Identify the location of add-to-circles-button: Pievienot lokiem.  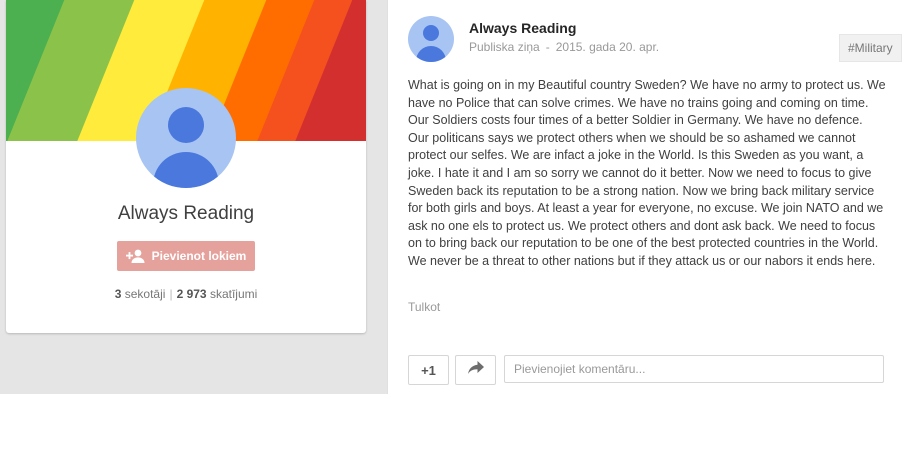
(186, 256).